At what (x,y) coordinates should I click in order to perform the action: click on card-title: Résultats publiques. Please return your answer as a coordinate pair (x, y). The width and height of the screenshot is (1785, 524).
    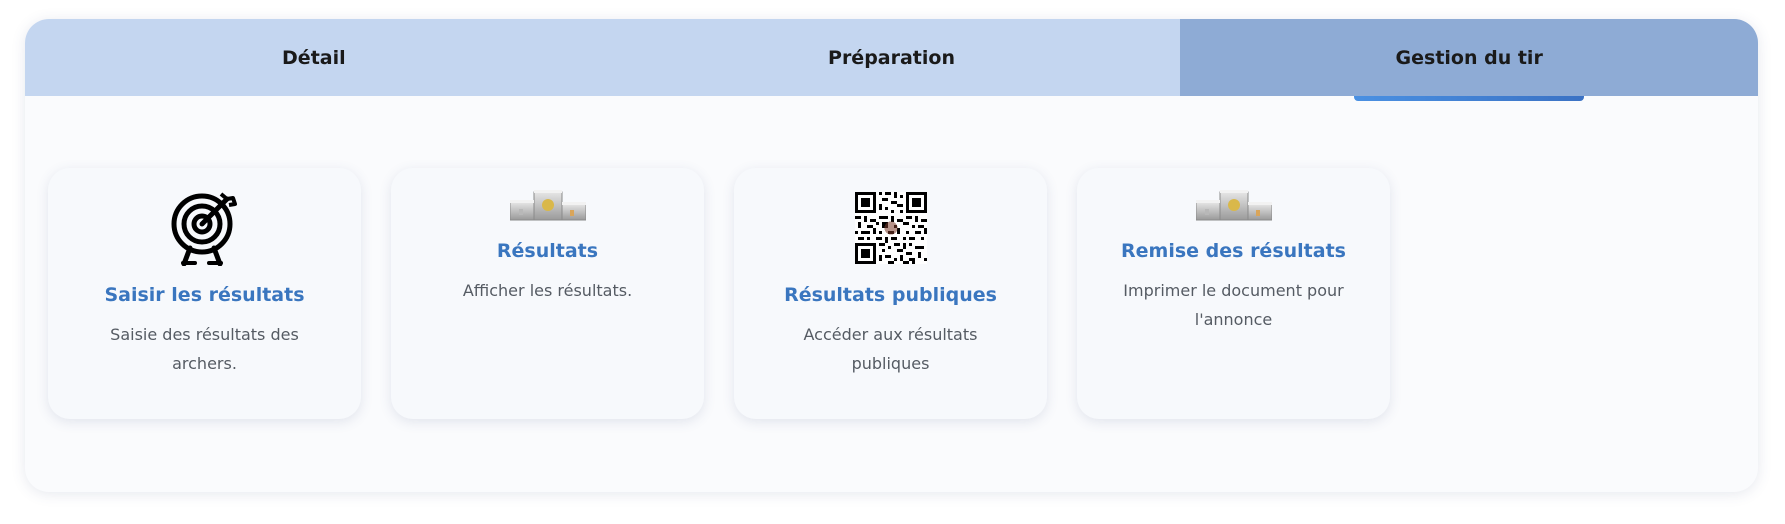
    Looking at the image, I should click on (890, 295).